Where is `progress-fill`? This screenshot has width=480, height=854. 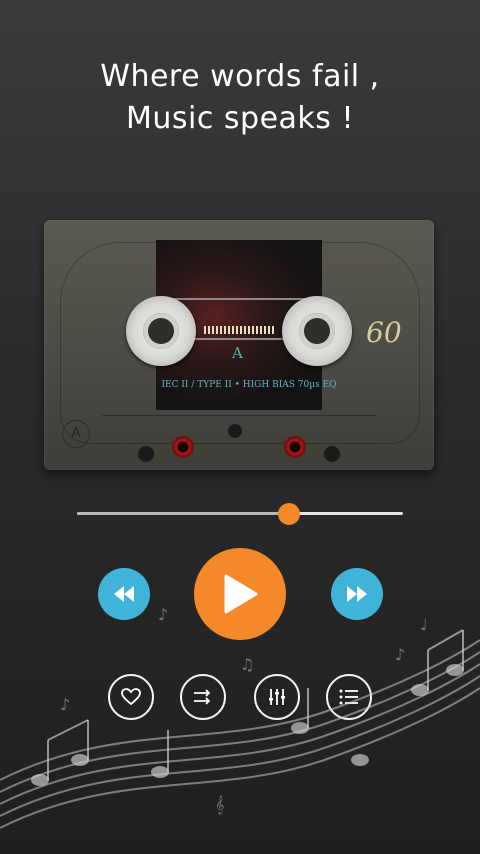 progress-fill is located at coordinates (183, 513).